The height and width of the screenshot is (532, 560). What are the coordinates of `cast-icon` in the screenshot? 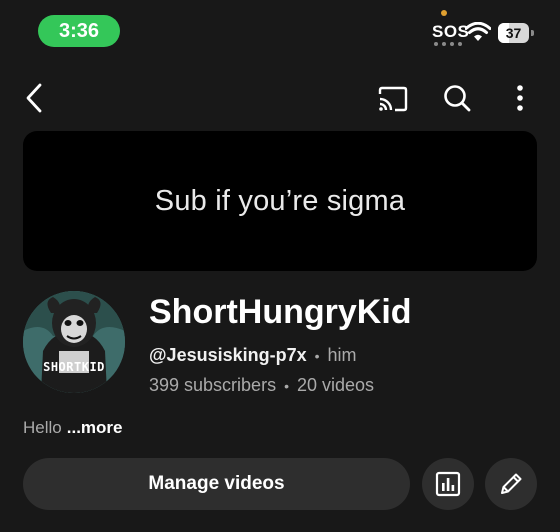 It's located at (393, 99).